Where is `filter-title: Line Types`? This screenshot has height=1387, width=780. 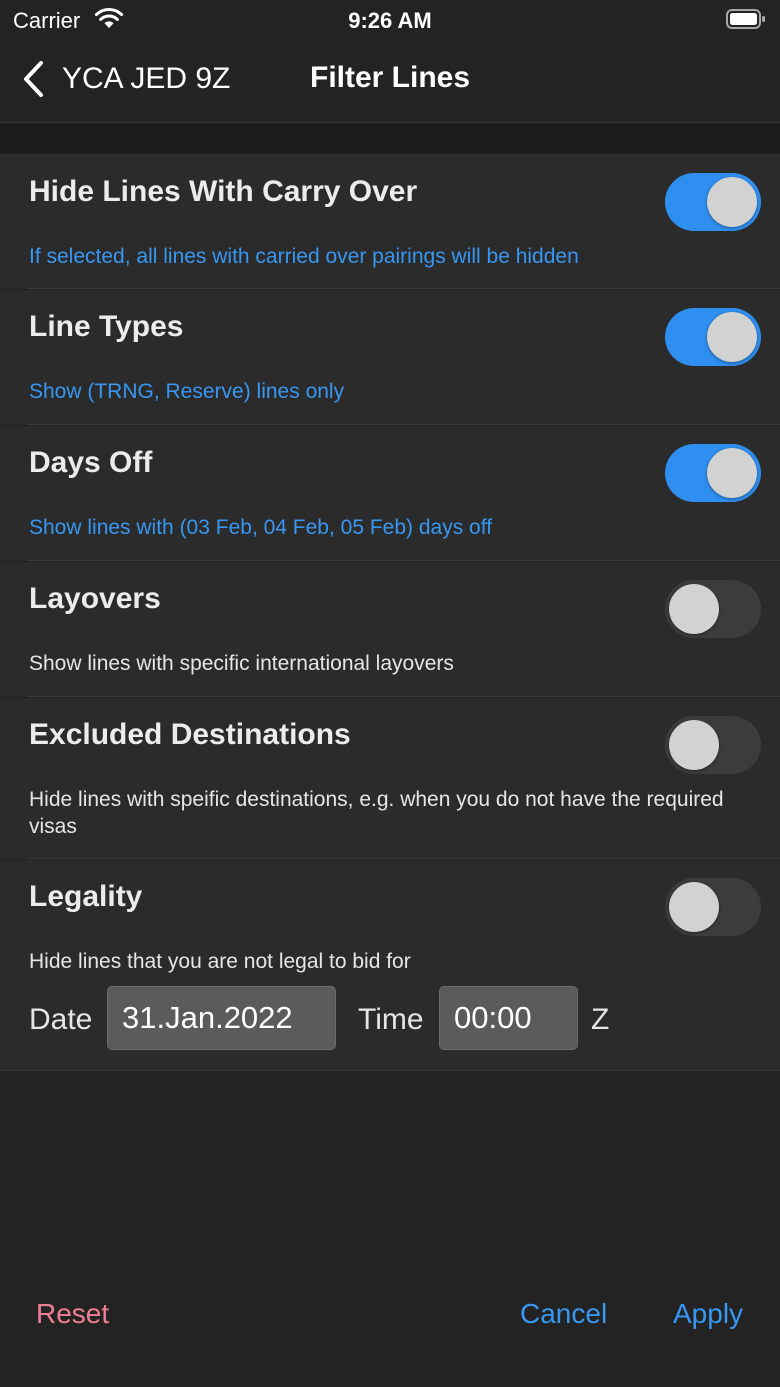
filter-title: Line Types is located at coordinates (106, 326).